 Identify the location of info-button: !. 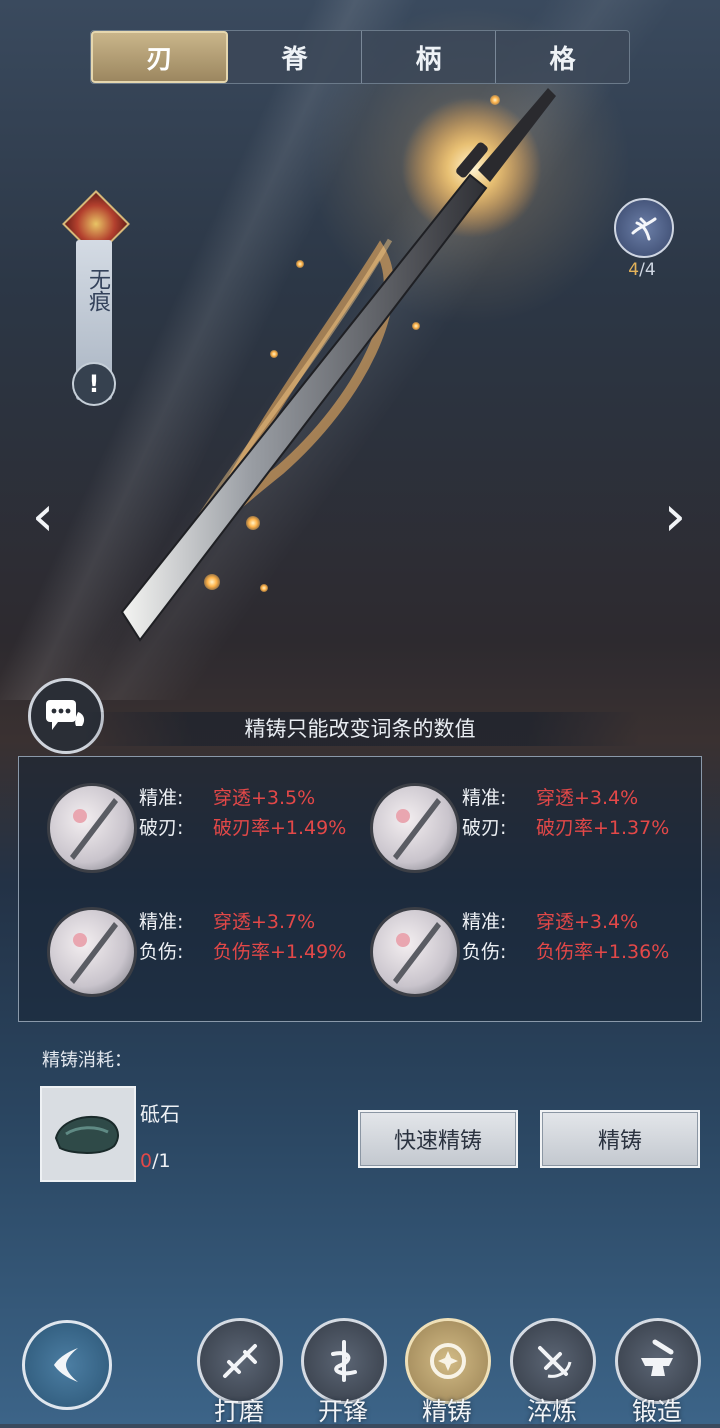
(94, 384).